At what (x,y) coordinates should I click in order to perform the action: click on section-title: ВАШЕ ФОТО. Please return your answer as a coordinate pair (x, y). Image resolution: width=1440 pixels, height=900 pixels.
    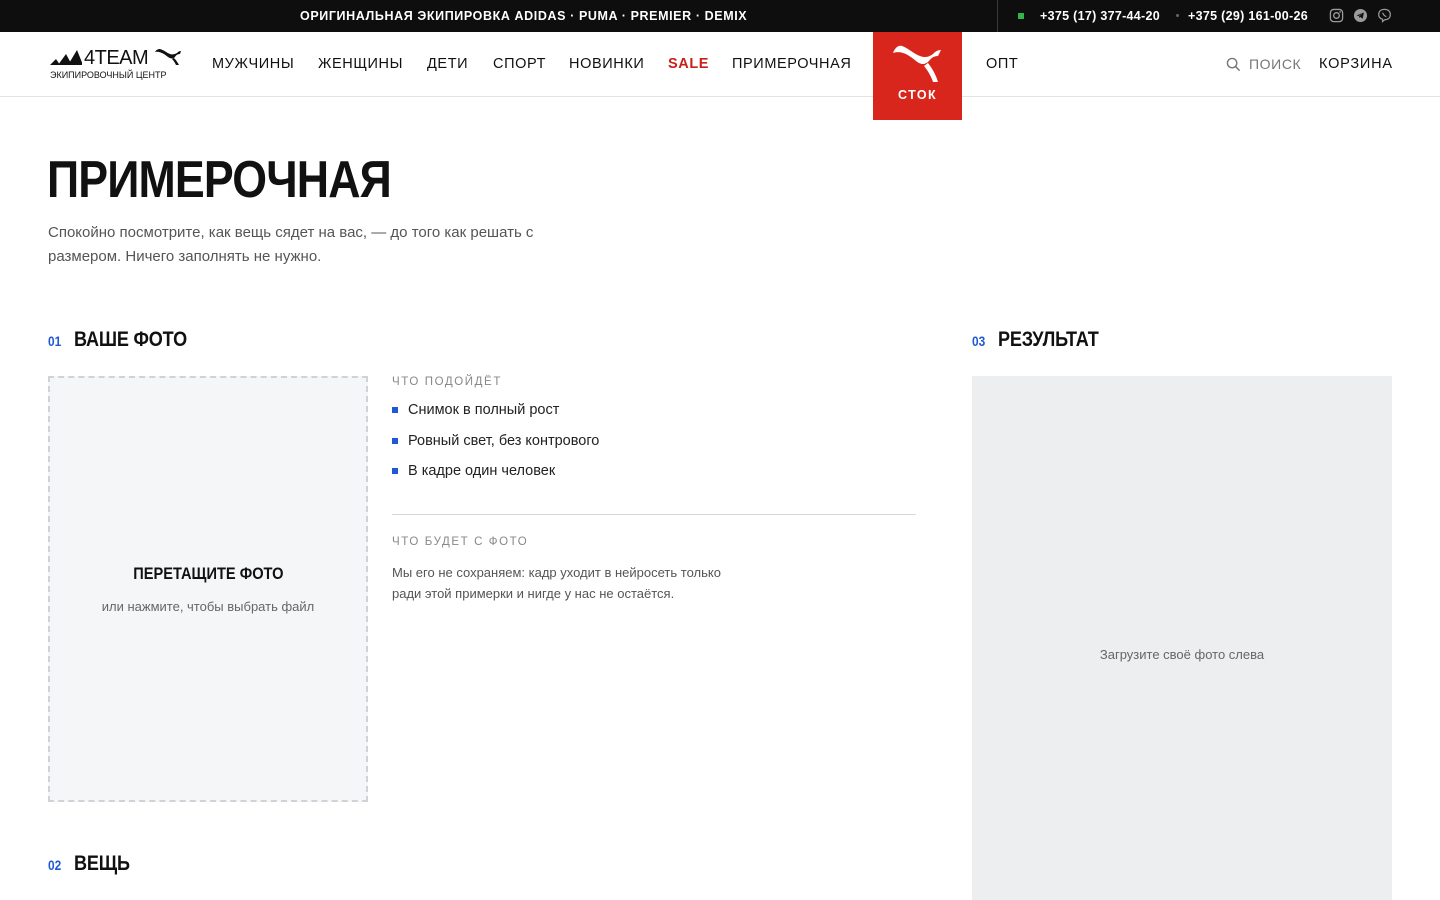
    Looking at the image, I should click on (130, 339).